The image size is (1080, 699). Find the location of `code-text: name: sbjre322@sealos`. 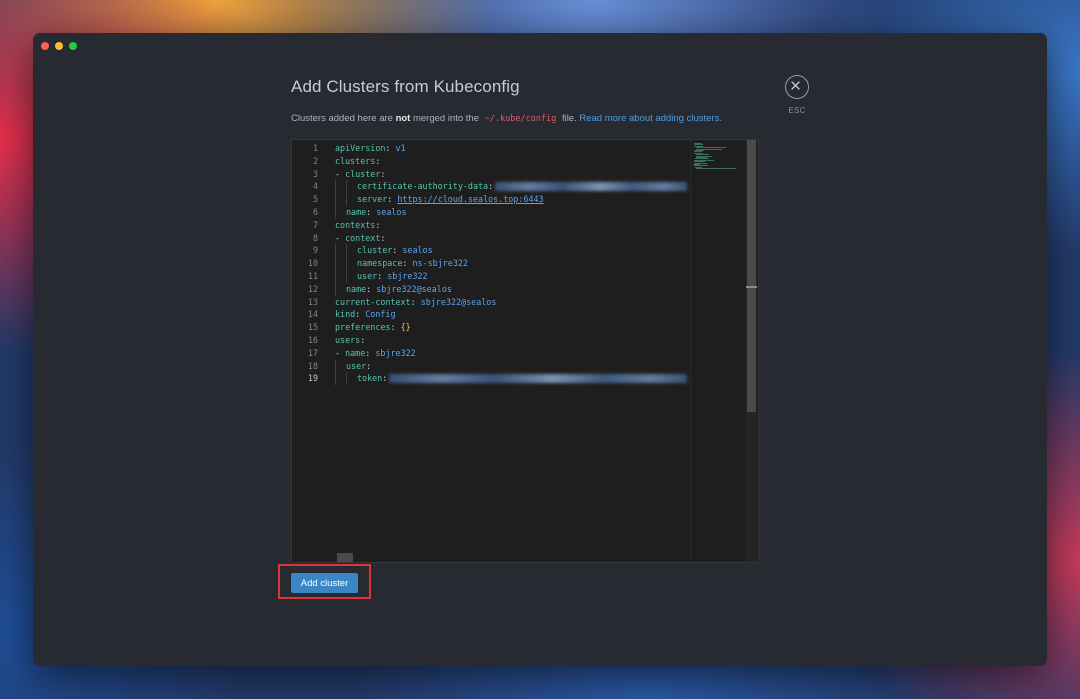

code-text: name: sbjre322@sealos is located at coordinates (385, 289).